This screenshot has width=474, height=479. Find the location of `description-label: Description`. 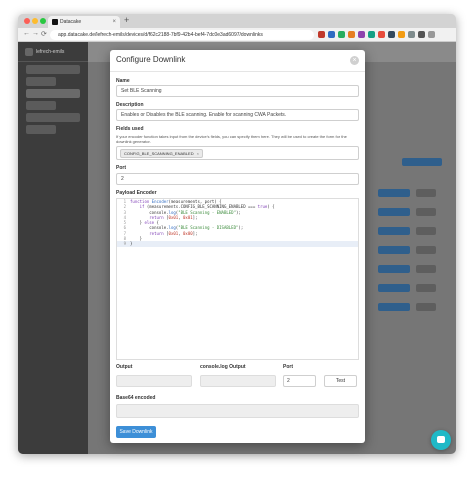

description-label: Description is located at coordinates (130, 105).